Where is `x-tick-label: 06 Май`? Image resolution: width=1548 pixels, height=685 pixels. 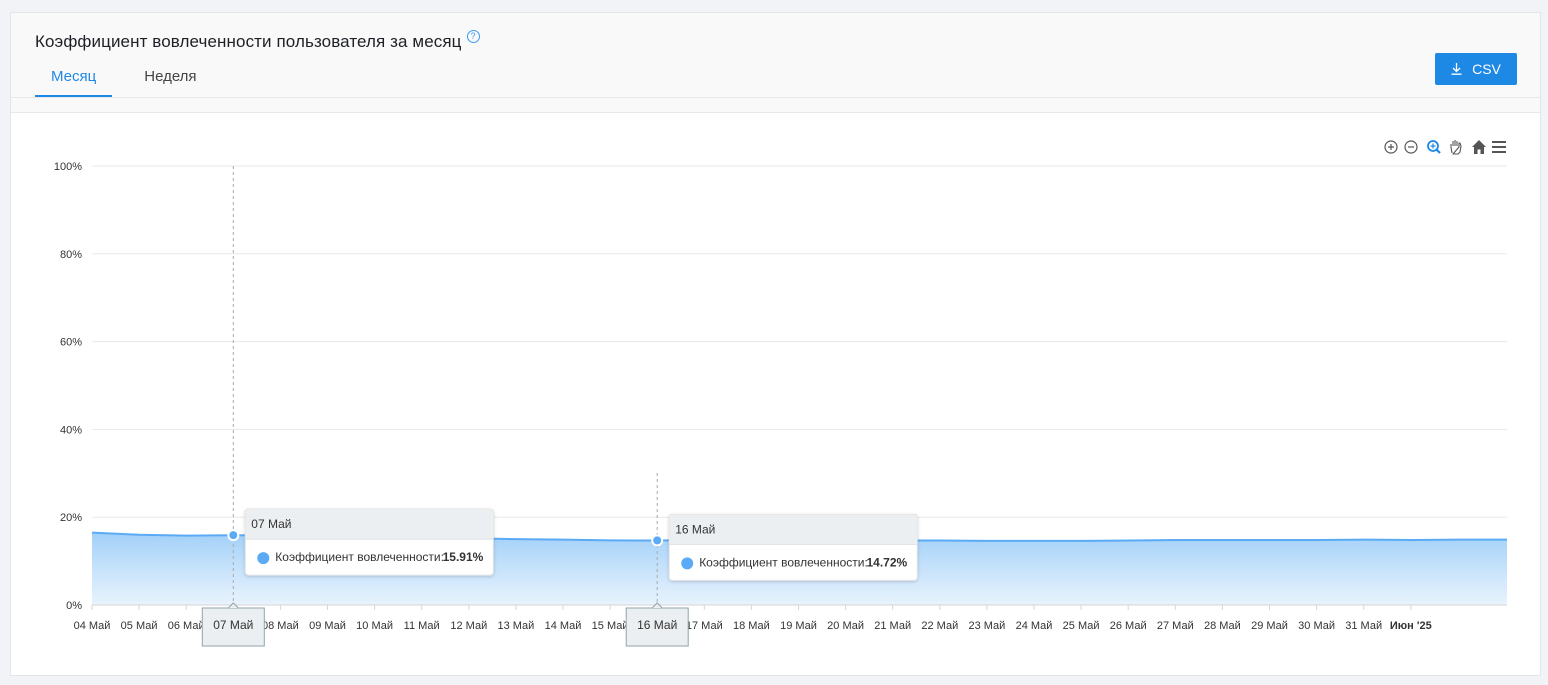
x-tick-label: 06 Май is located at coordinates (186, 626).